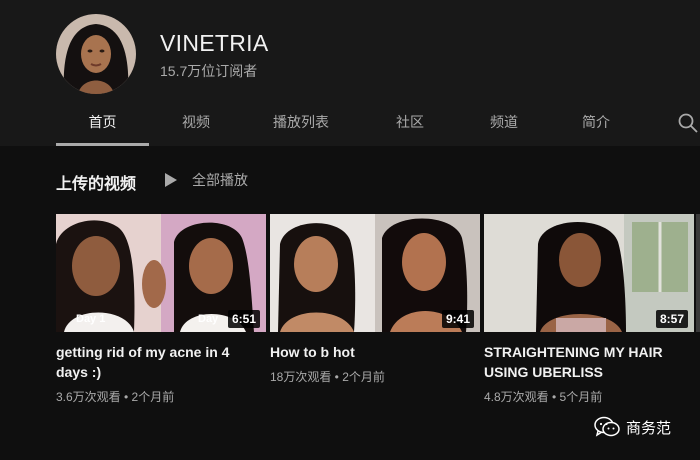  I want to click on tab-playlists: 播放列表, so click(301, 123).